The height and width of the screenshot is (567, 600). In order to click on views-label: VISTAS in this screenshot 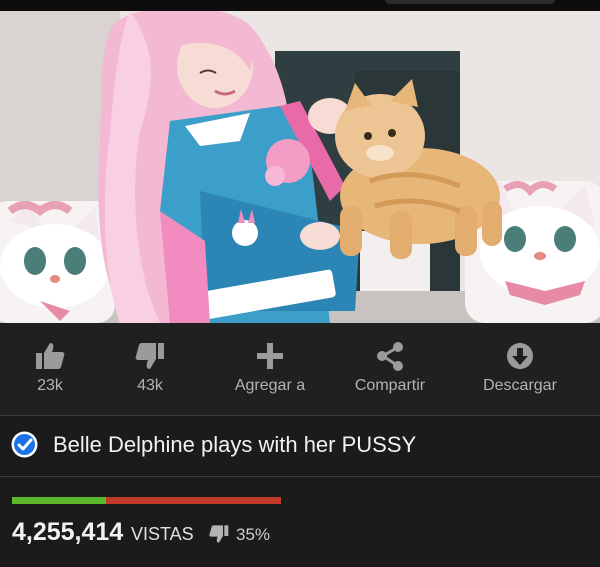, I will do `click(162, 534)`.